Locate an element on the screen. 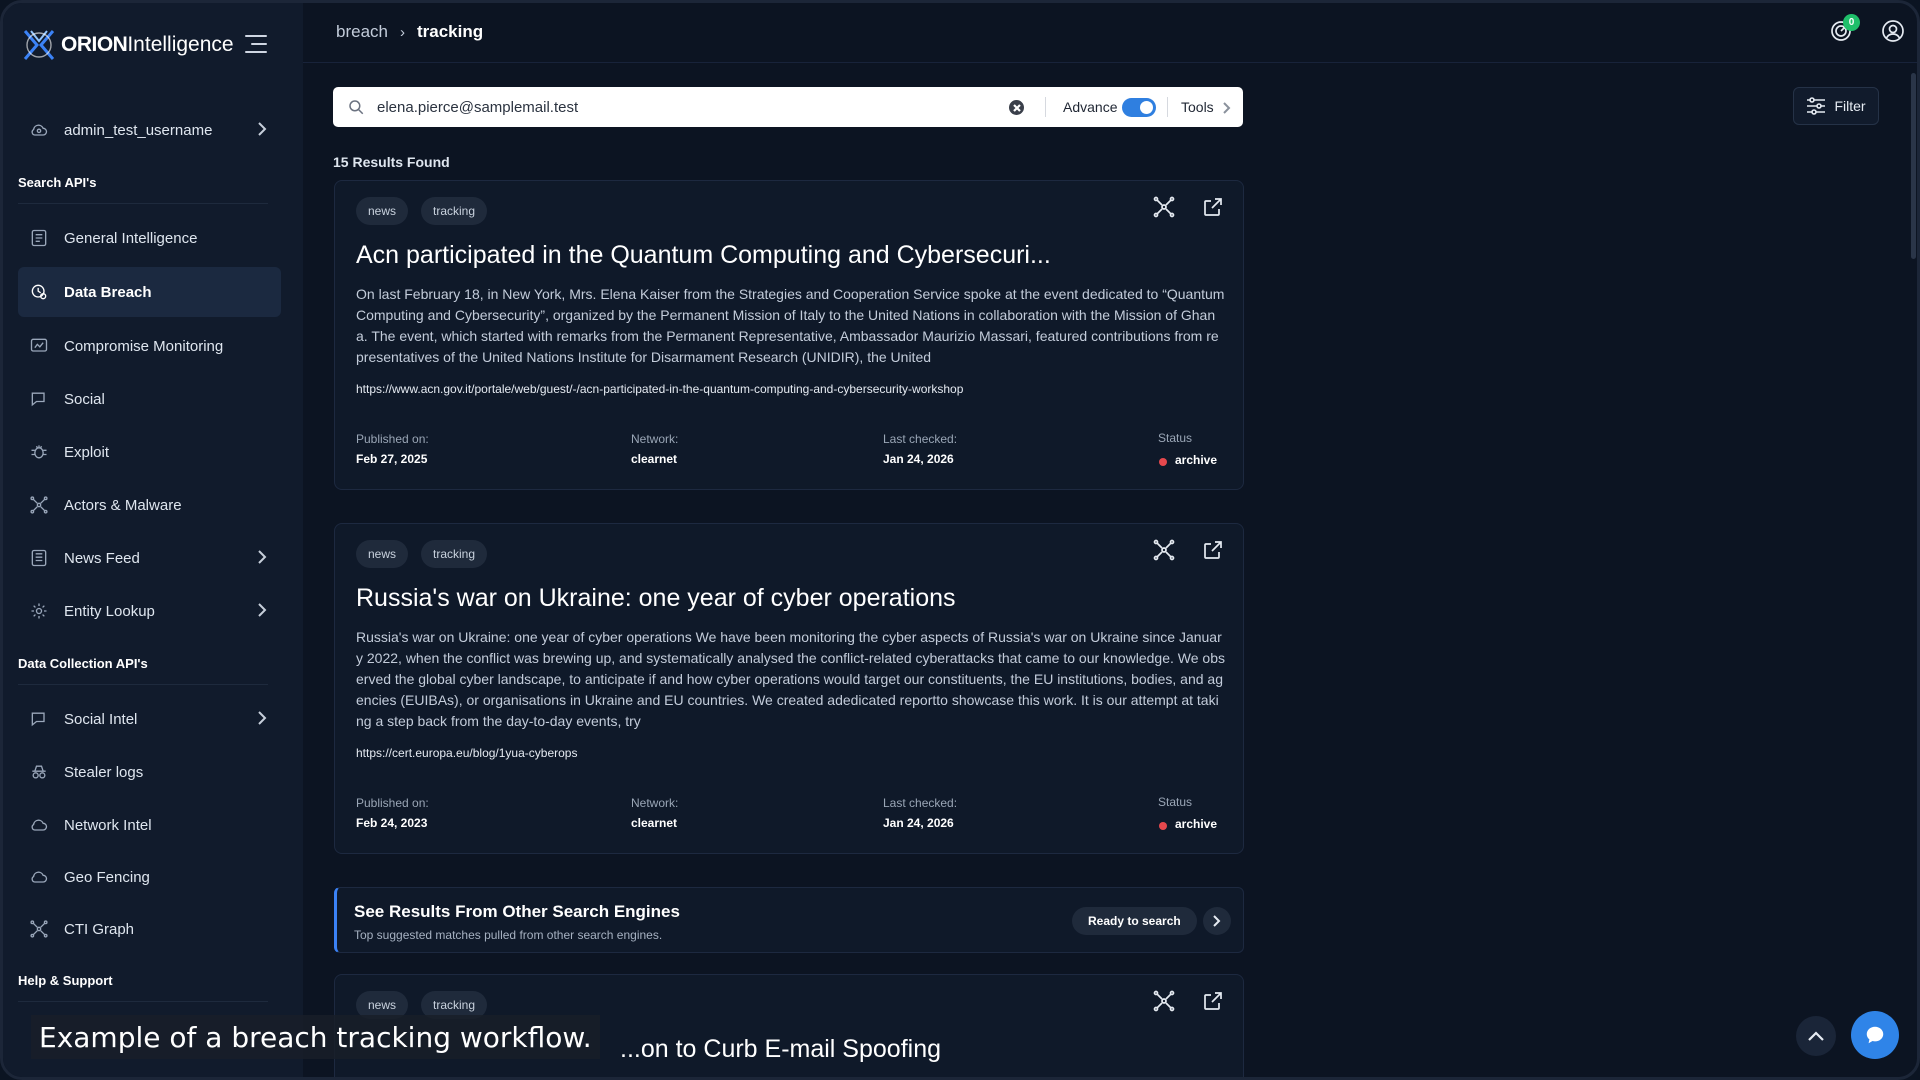 This screenshot has height=1080, width=1920. sidebar-item-exploit: Exploit is located at coordinates (149, 452).